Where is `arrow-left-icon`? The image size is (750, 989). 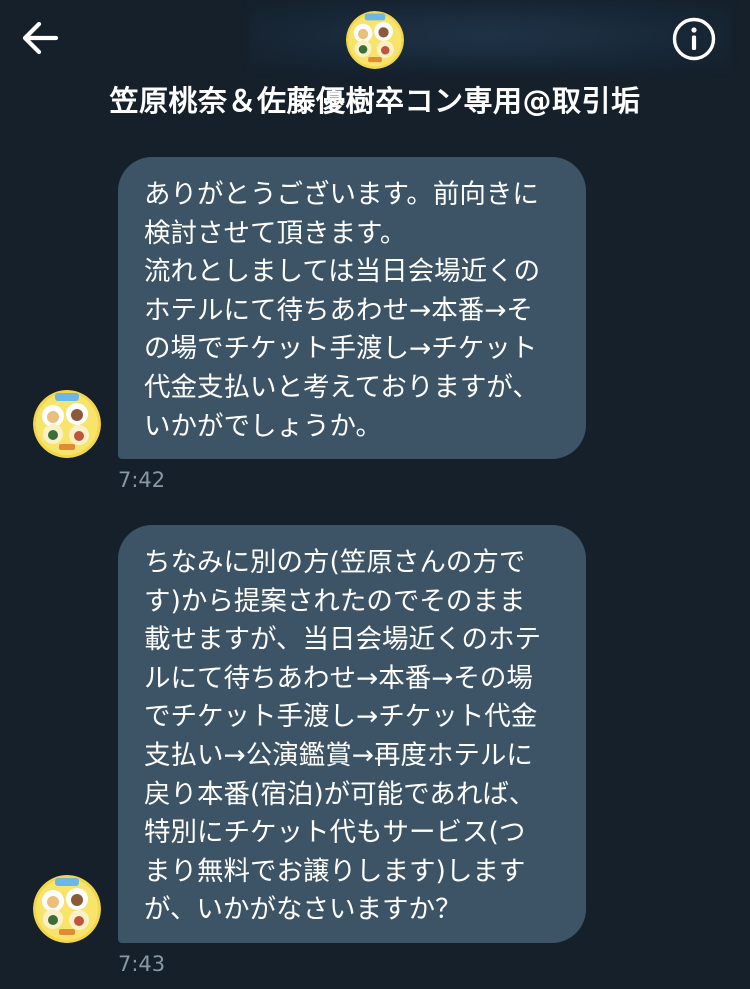 arrow-left-icon is located at coordinates (40, 38).